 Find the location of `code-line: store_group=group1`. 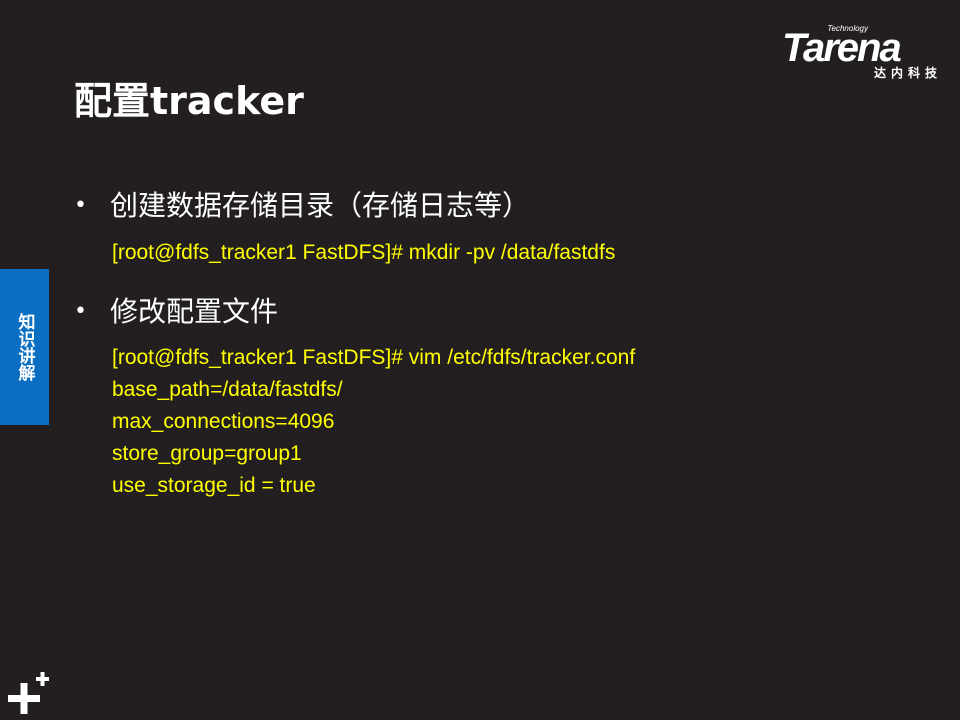

code-line: store_group=group1 is located at coordinates (207, 453).